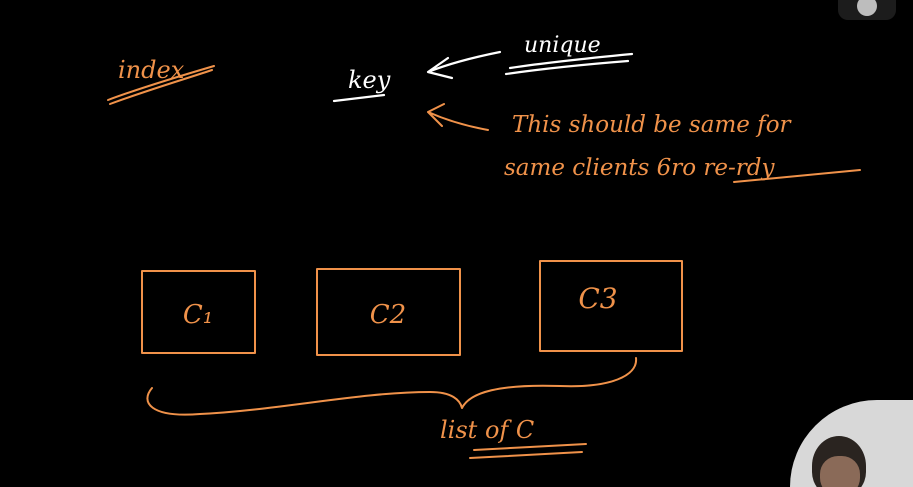  What do you see at coordinates (464, 65) in the screenshot?
I see `arrow-unique-to-key` at bounding box center [464, 65].